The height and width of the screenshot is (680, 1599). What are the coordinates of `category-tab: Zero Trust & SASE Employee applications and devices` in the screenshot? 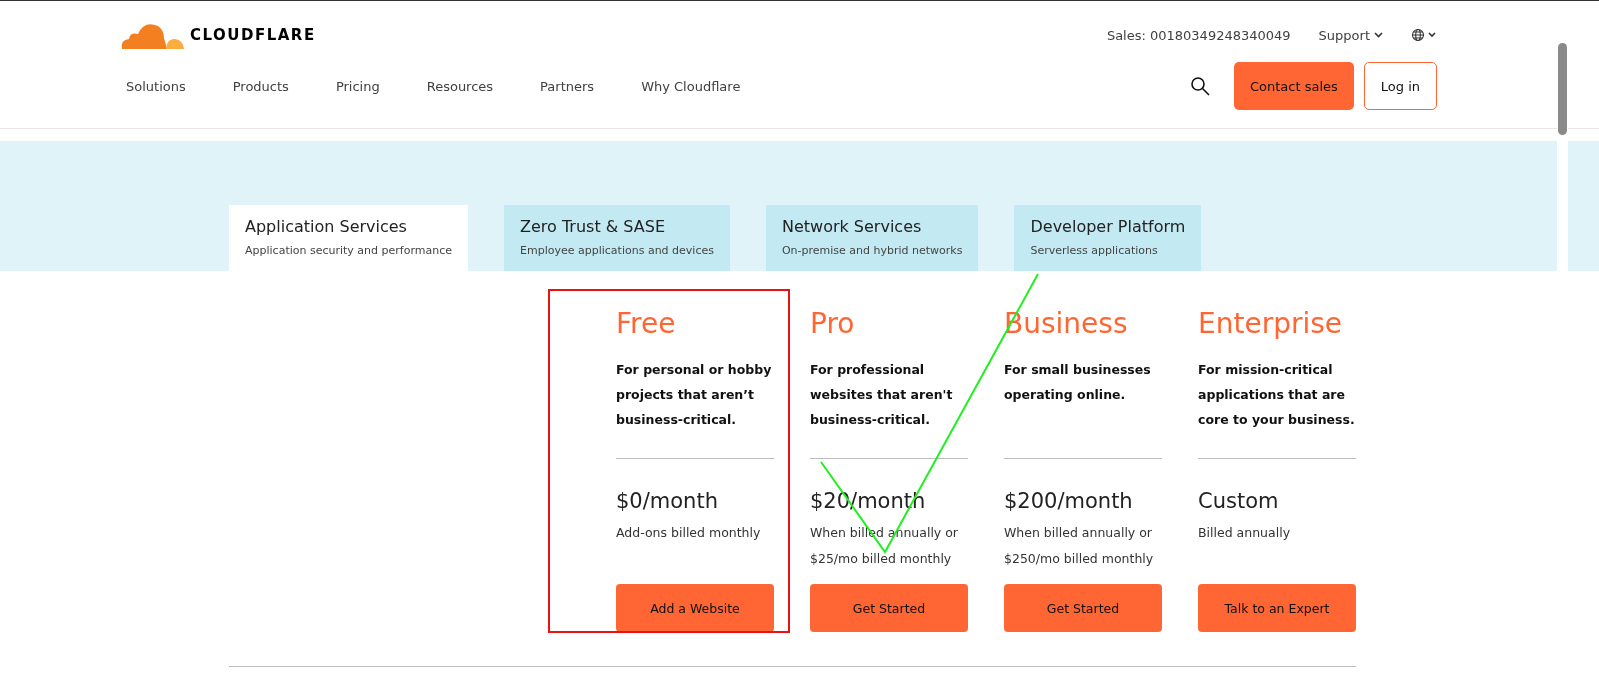 It's located at (617, 238).